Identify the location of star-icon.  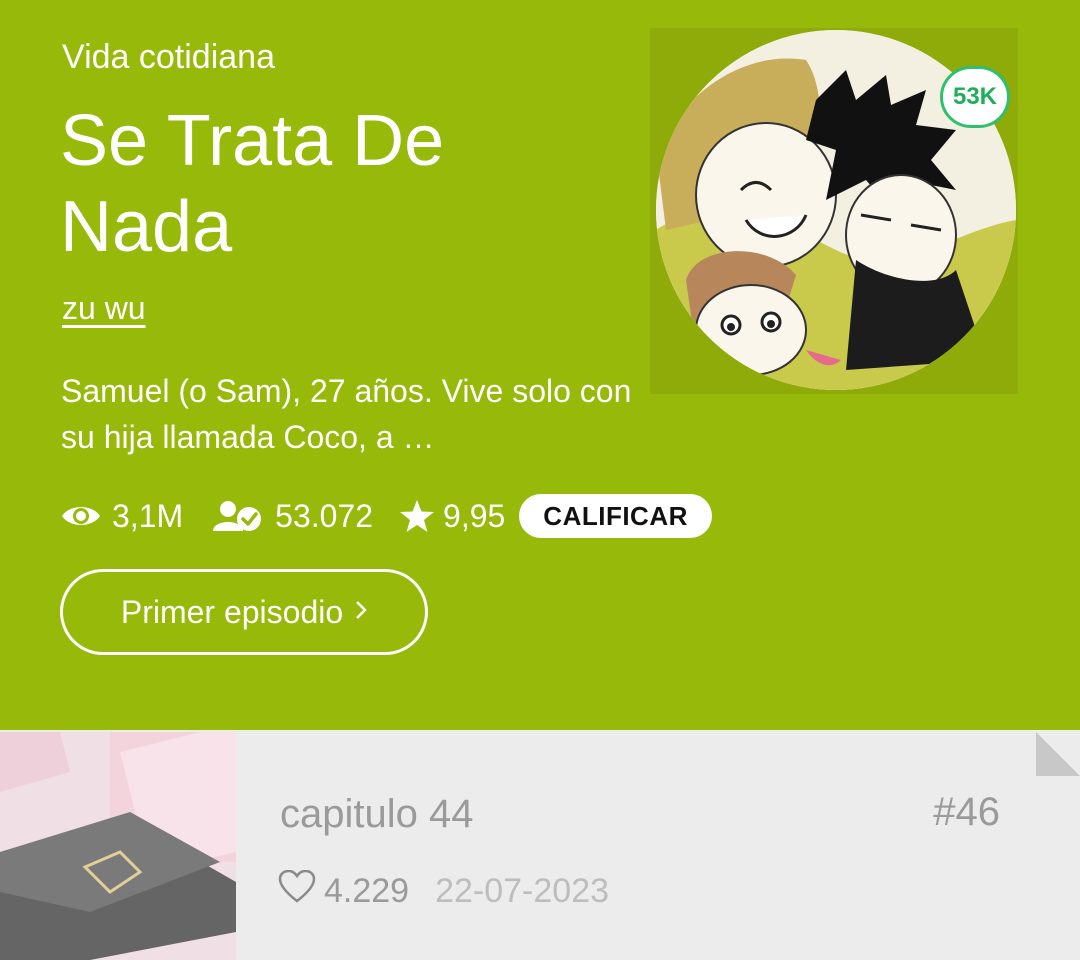
(417, 516).